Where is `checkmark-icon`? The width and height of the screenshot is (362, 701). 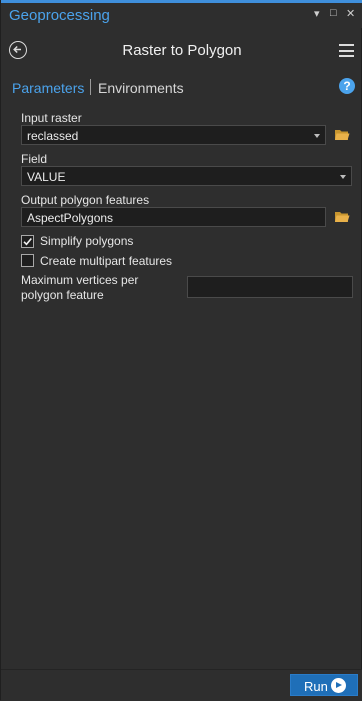 checkmark-icon is located at coordinates (27, 241).